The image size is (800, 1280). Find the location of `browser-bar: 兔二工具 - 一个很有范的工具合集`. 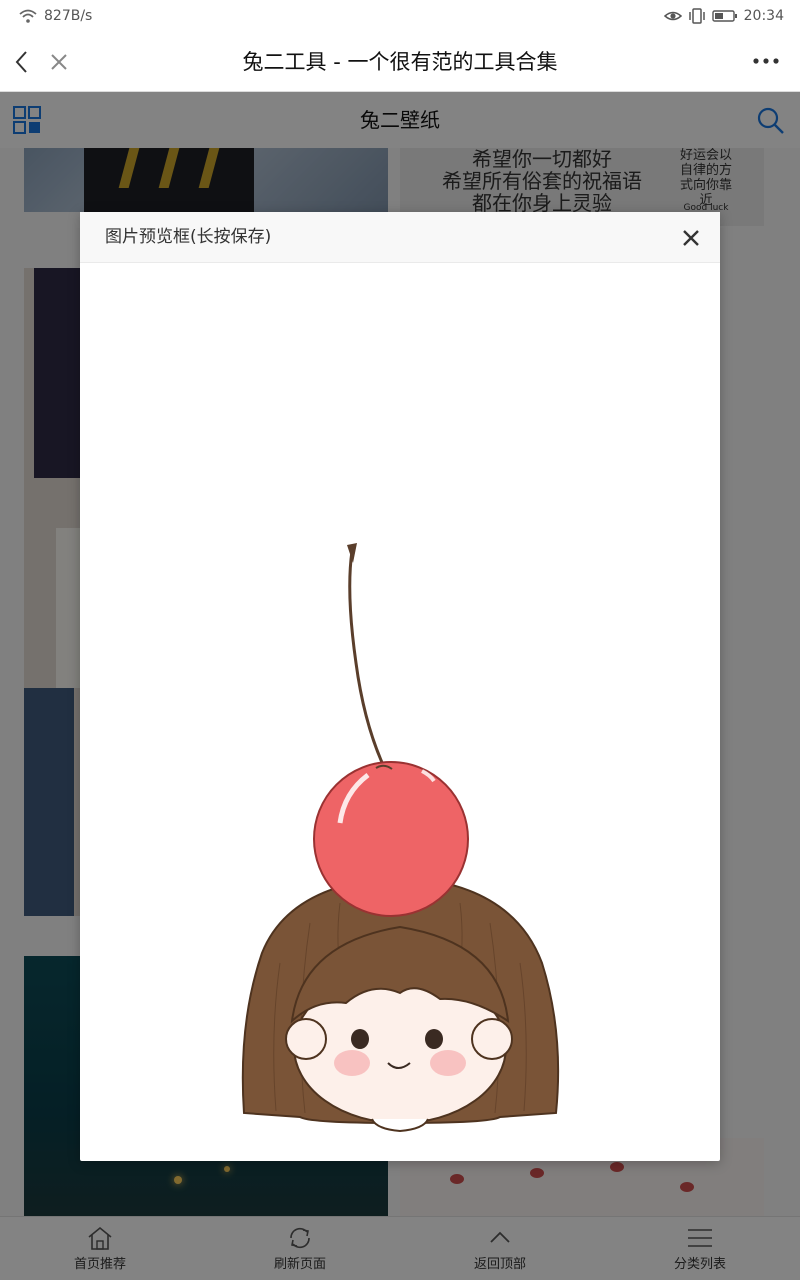

browser-bar: 兔二工具 - 一个很有范的工具合集 is located at coordinates (400, 62).